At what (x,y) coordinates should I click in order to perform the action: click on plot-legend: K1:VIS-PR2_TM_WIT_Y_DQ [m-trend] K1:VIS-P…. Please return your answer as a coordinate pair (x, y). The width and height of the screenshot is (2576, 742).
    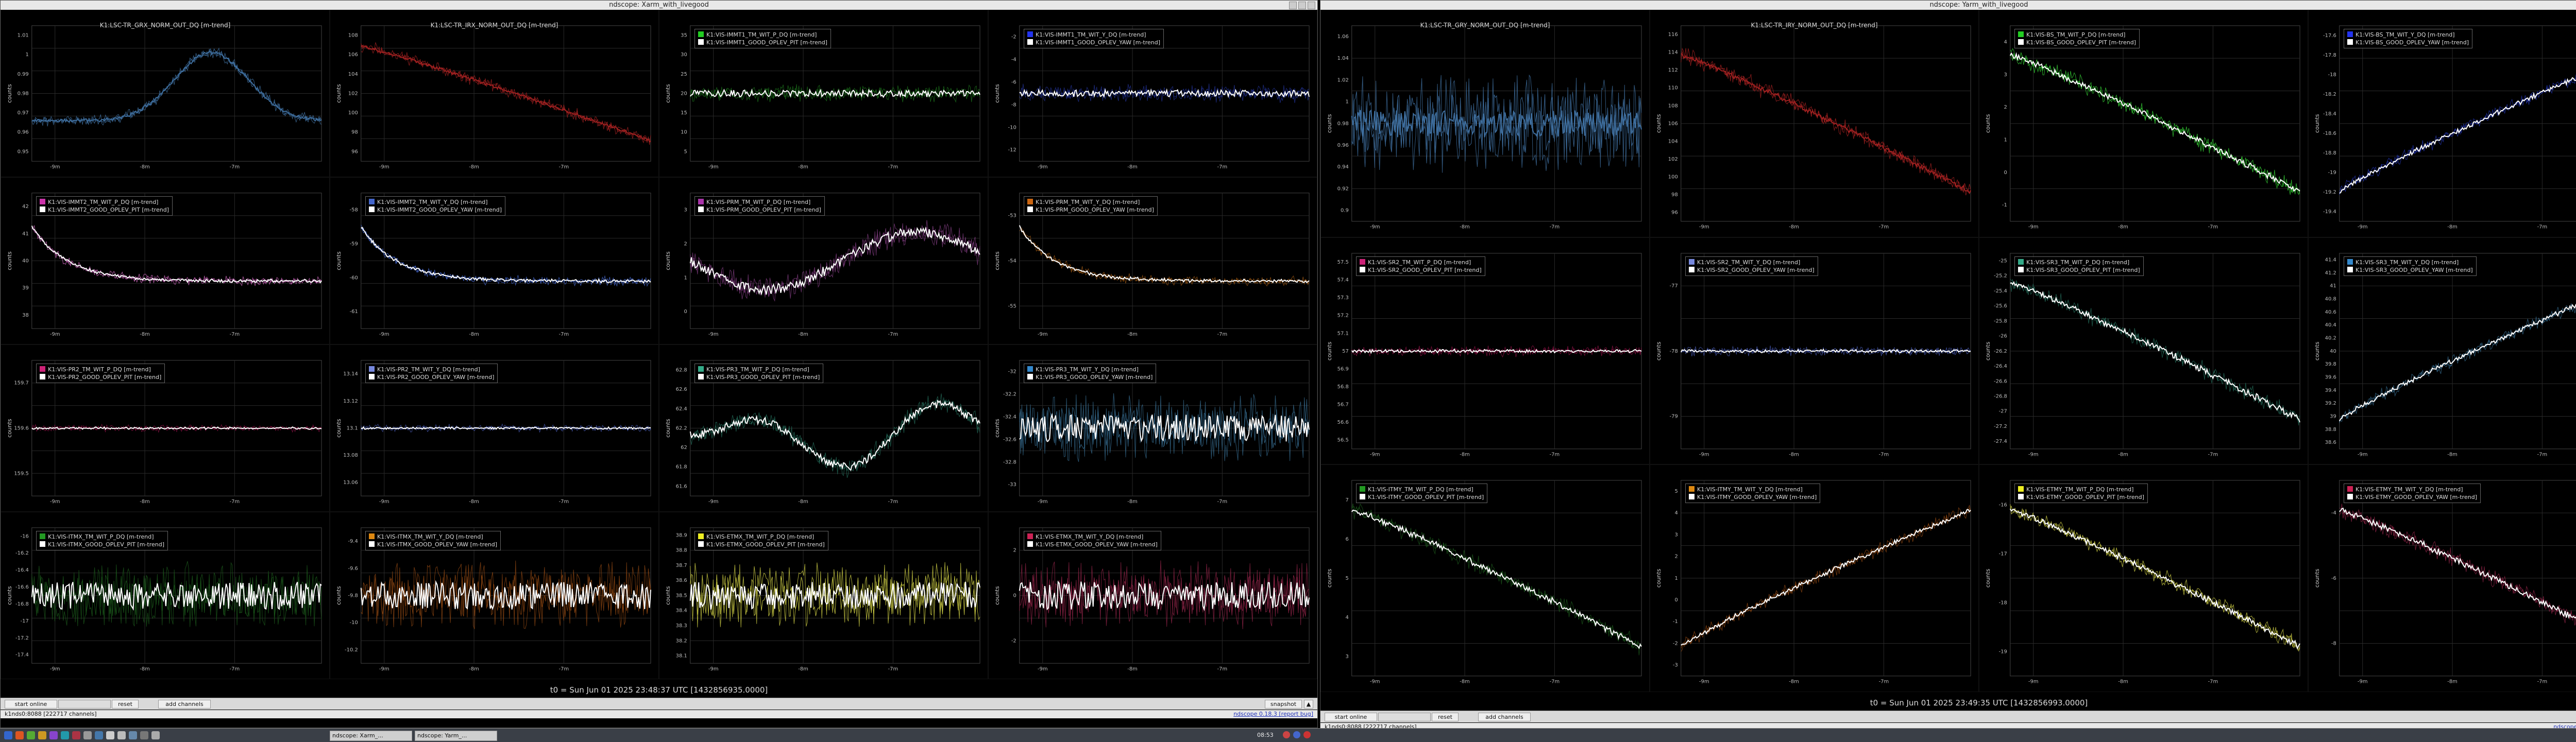
    Looking at the image, I should click on (431, 373).